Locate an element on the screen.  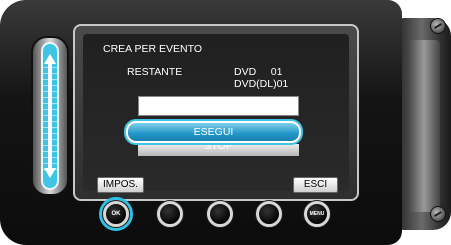
exit-button: ESCI is located at coordinates (315, 185).